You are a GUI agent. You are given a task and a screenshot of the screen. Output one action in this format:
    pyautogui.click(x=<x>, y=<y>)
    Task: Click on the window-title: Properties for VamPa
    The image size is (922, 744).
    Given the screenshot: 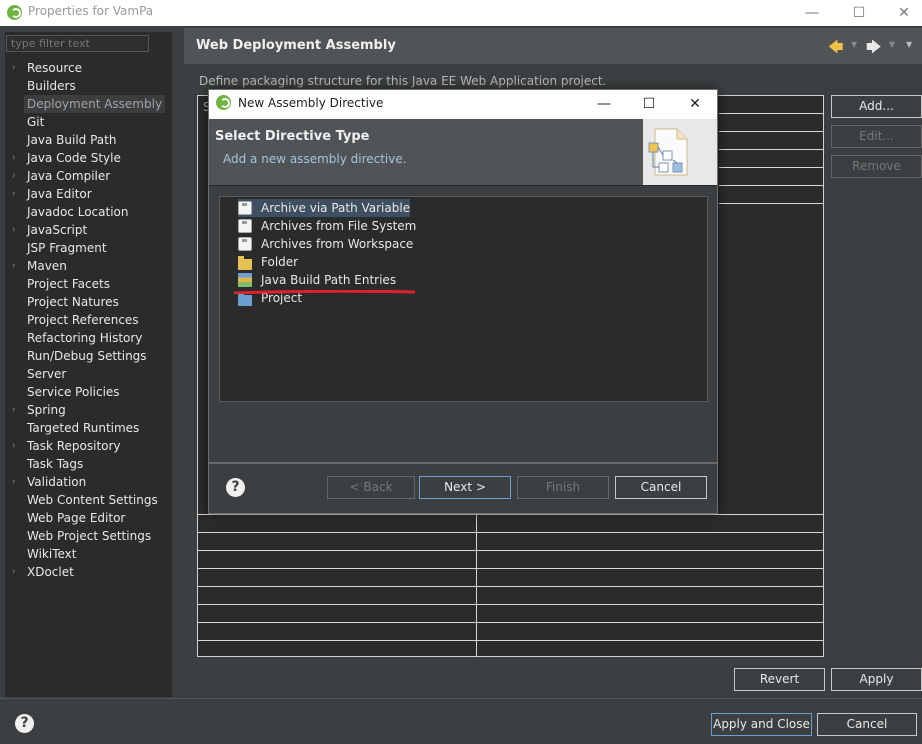 What is the action you would take?
    pyautogui.click(x=91, y=11)
    